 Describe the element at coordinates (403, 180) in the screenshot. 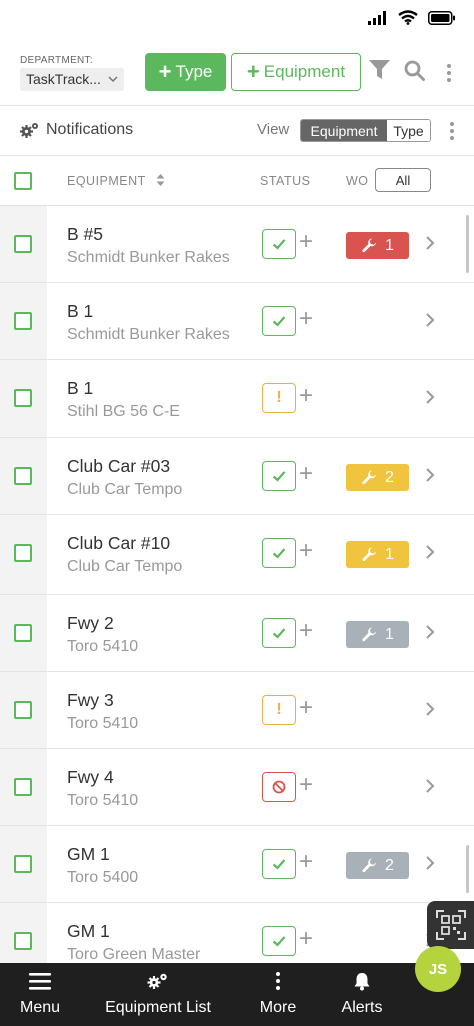

I see `wo-filter-button: All` at that location.